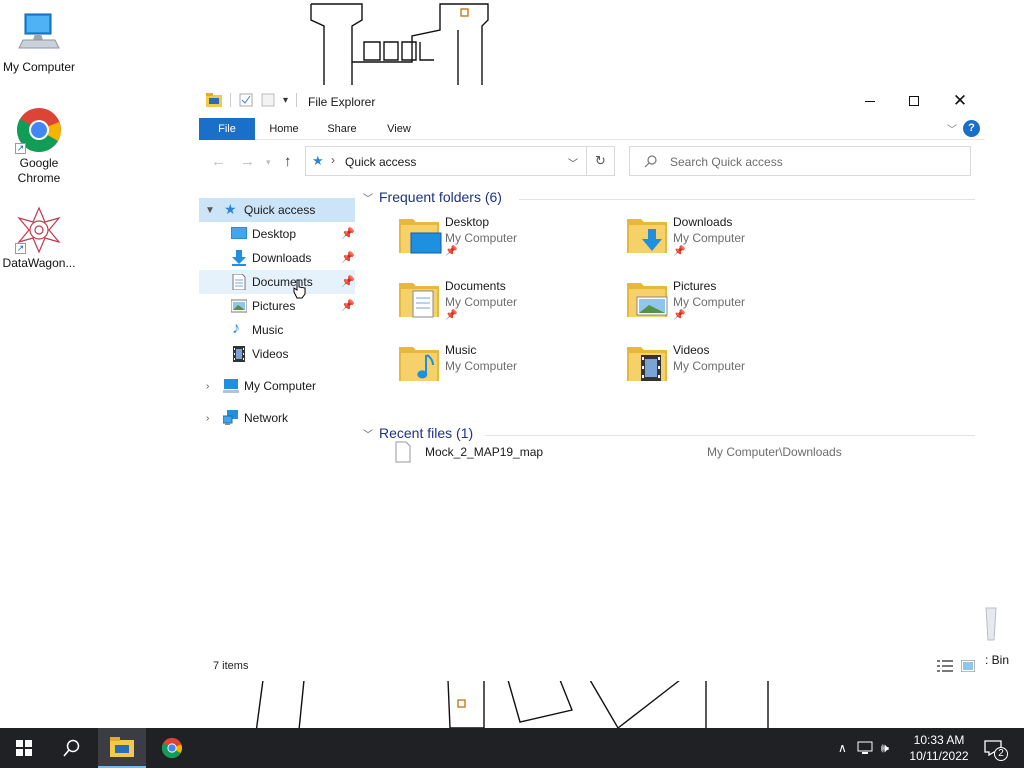 This screenshot has width=1024, height=768. What do you see at coordinates (277, 306) in the screenshot?
I see `nav-item-pictures: Pictures 📌` at bounding box center [277, 306].